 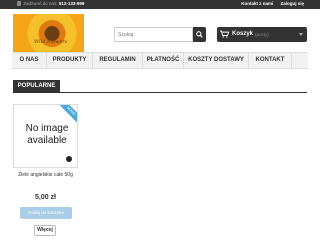 I want to click on nav-item-koszty-dostawy: KOSZTY DOSTAWY, so click(x=216, y=60).